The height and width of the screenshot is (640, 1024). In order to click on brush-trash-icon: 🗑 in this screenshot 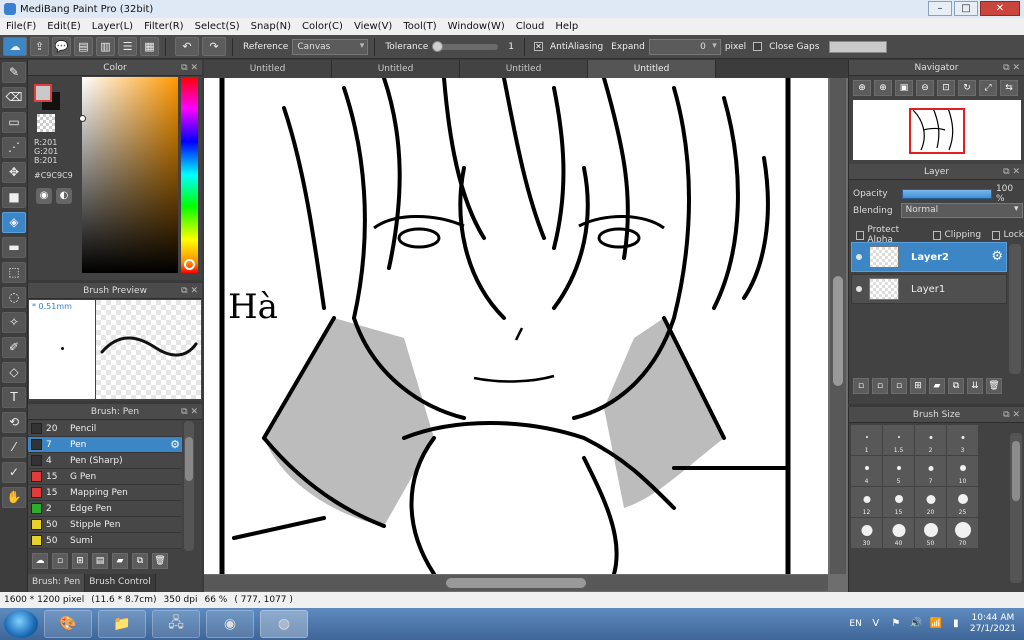, I will do `click(160, 561)`.